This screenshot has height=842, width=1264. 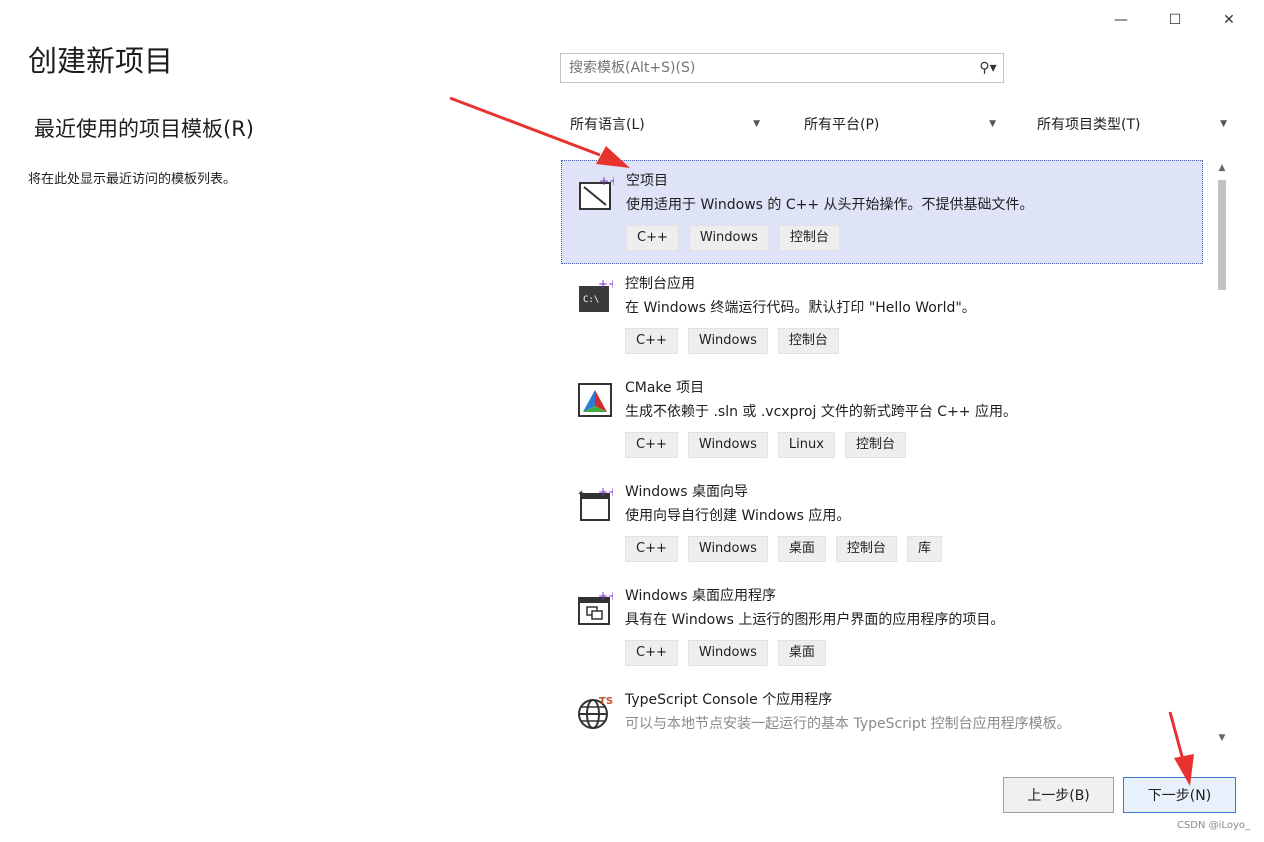 What do you see at coordinates (132, 179) in the screenshot?
I see `recent-templates-description: 将在此处显示最近访问的模板列表。` at bounding box center [132, 179].